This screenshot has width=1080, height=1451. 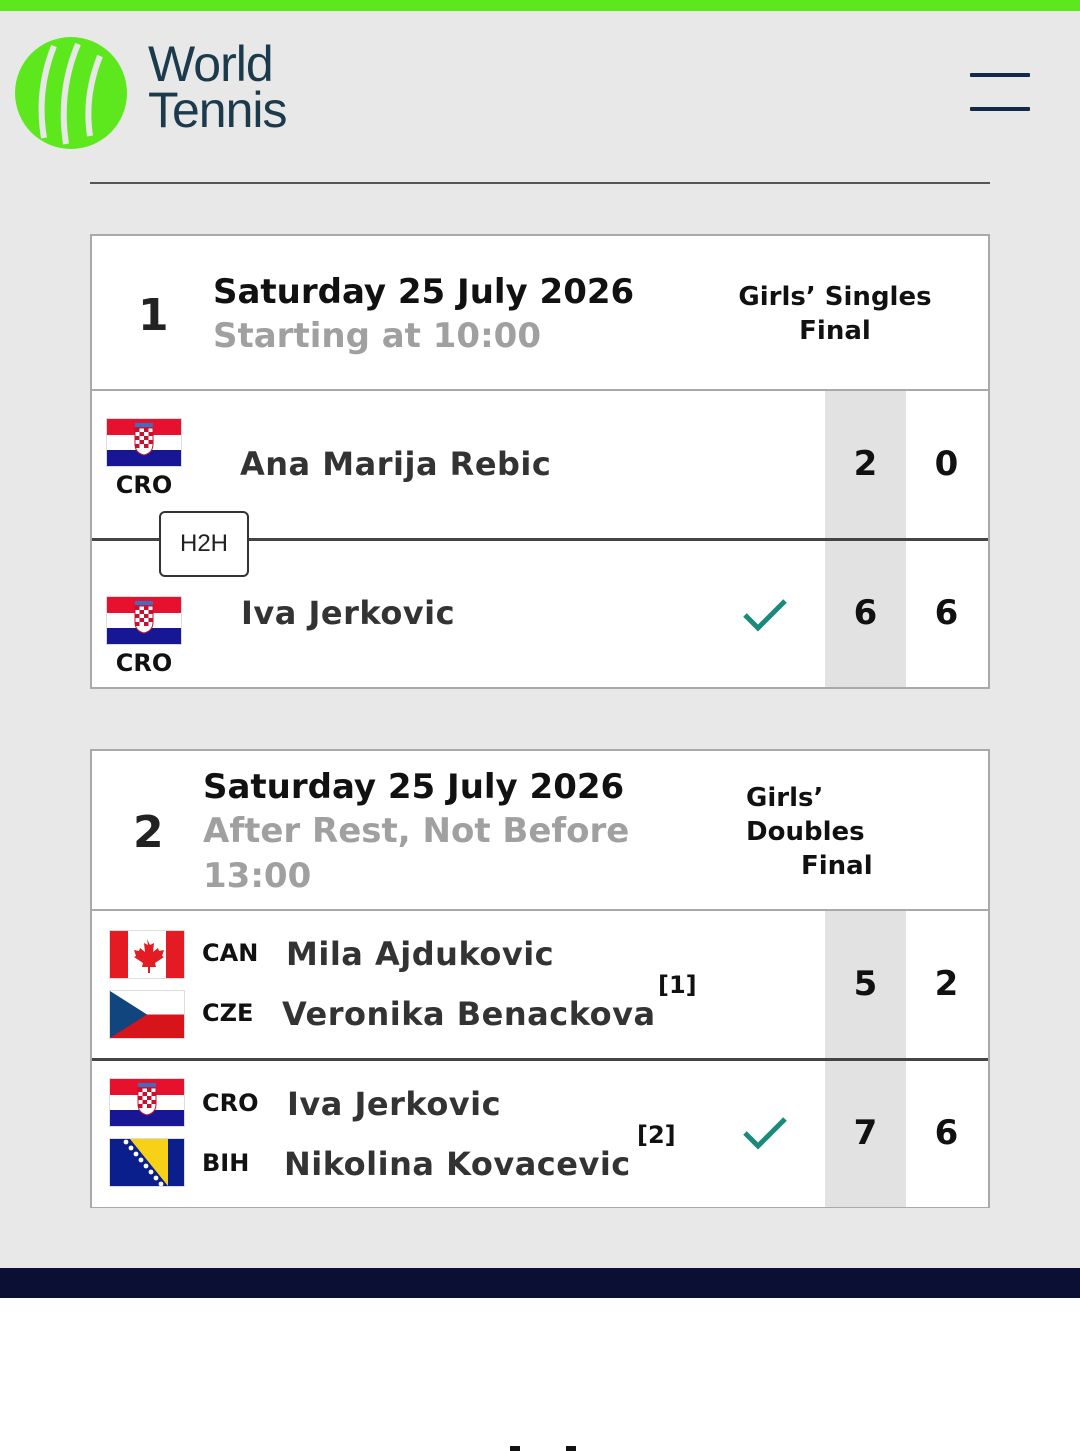 What do you see at coordinates (420, 954) in the screenshot?
I see `player-name: Mila Ajdukovic` at bounding box center [420, 954].